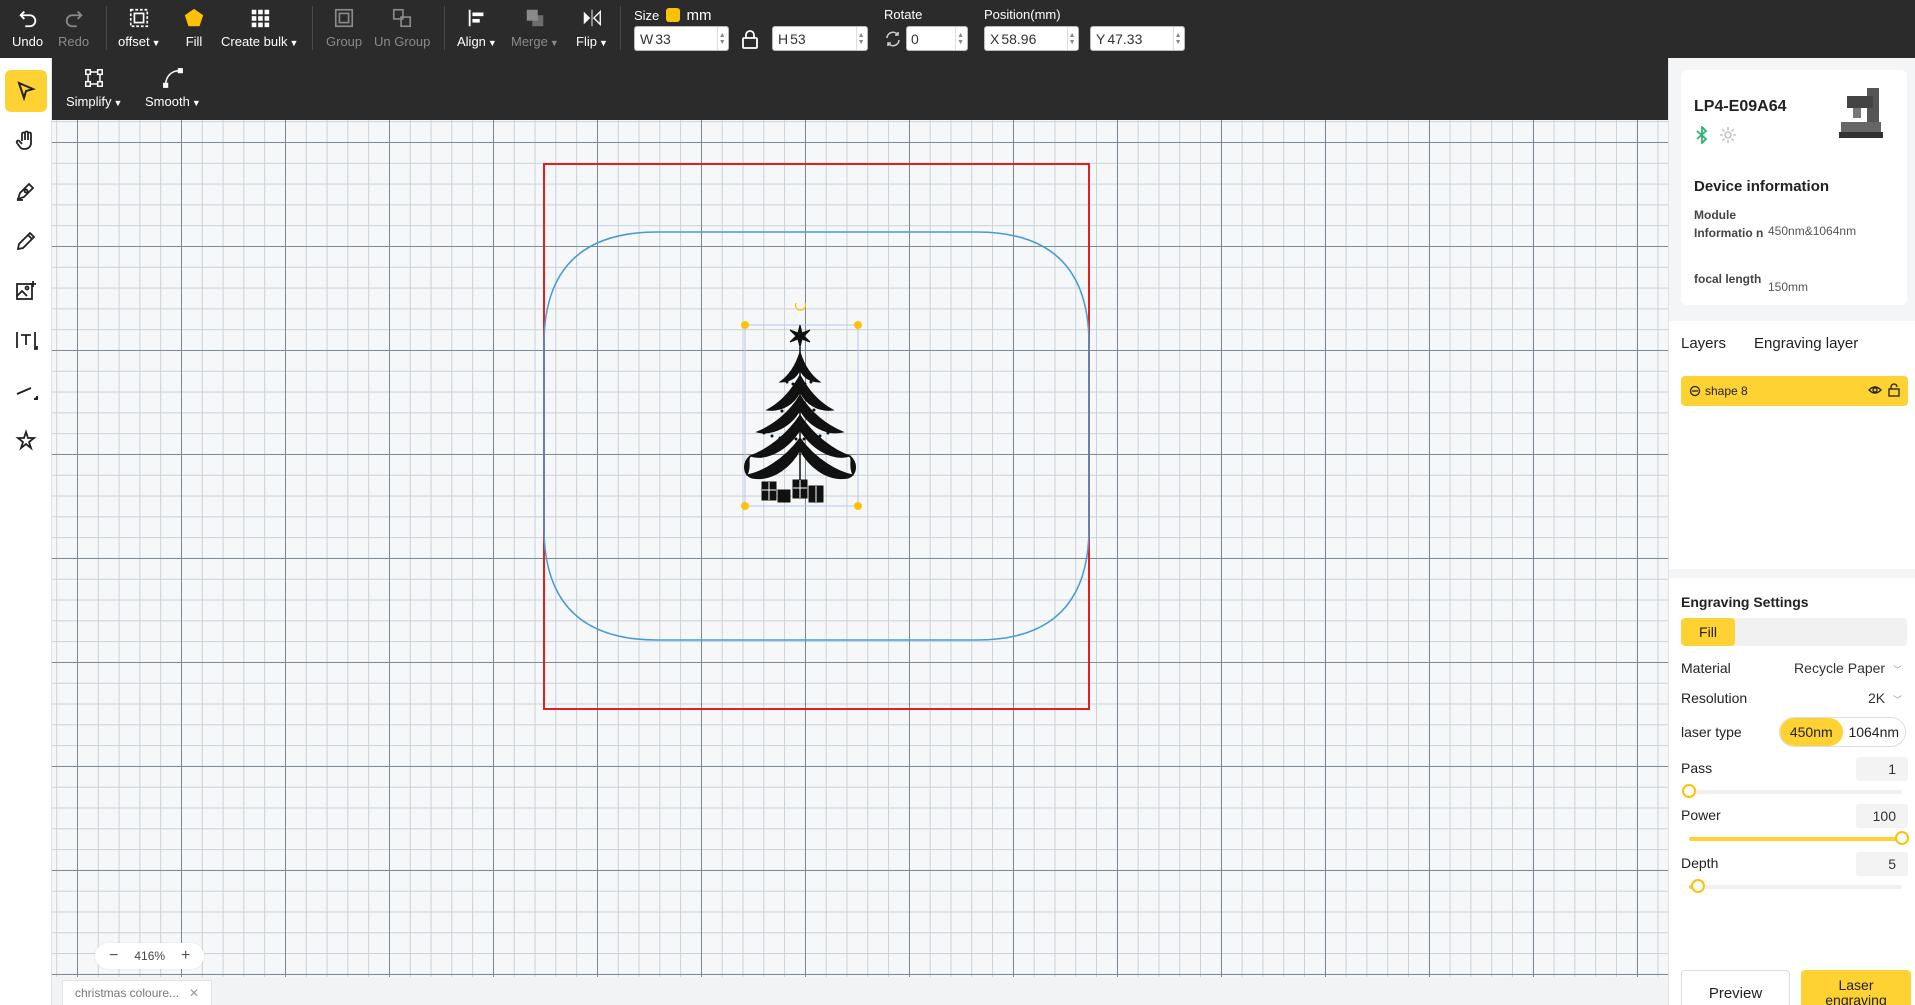 The width and height of the screenshot is (1915, 1005). Describe the element at coordinates (1795, 886) in the screenshot. I see `depth-slider` at that location.